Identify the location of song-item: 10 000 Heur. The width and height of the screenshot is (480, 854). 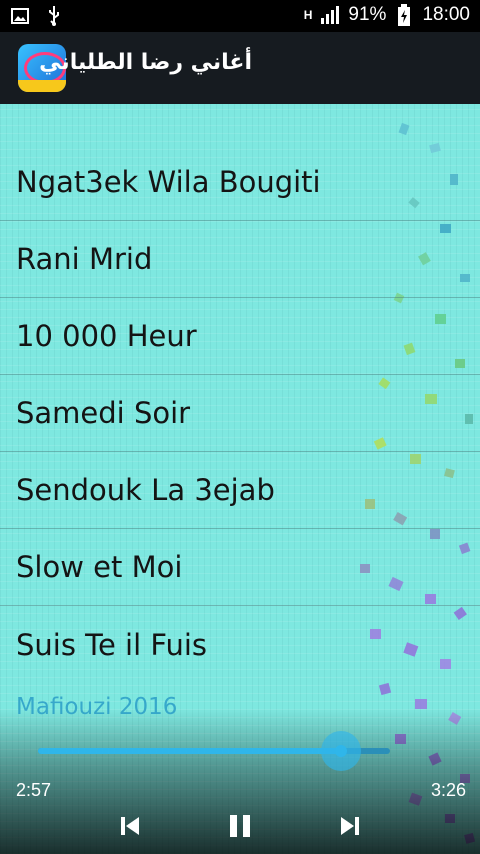
(240, 336).